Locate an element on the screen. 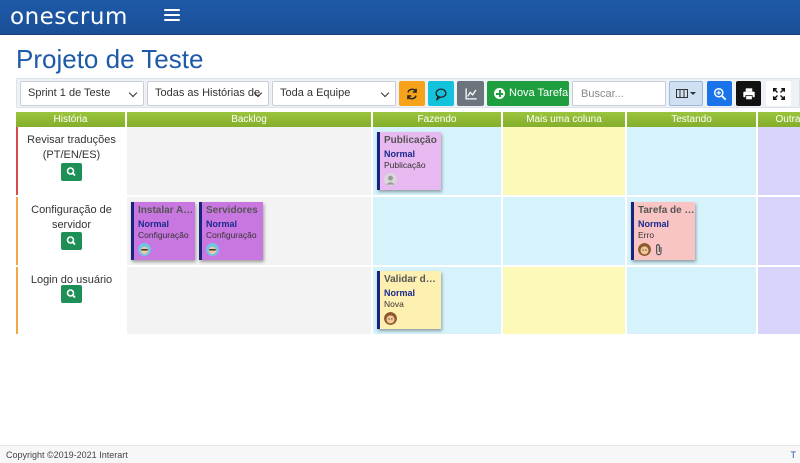 This screenshot has height=463, width=800. task-card: Instalar Ap... Normal Configuração is located at coordinates (163, 231).